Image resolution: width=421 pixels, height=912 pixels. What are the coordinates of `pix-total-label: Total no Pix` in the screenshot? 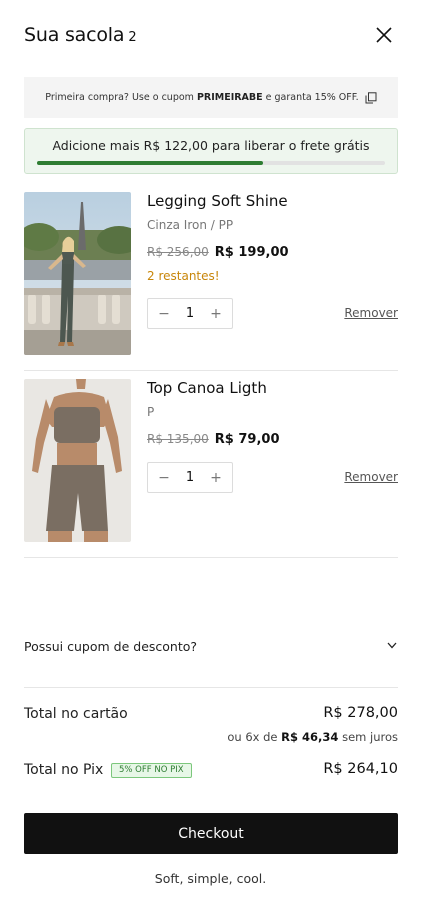 It's located at (64, 770).